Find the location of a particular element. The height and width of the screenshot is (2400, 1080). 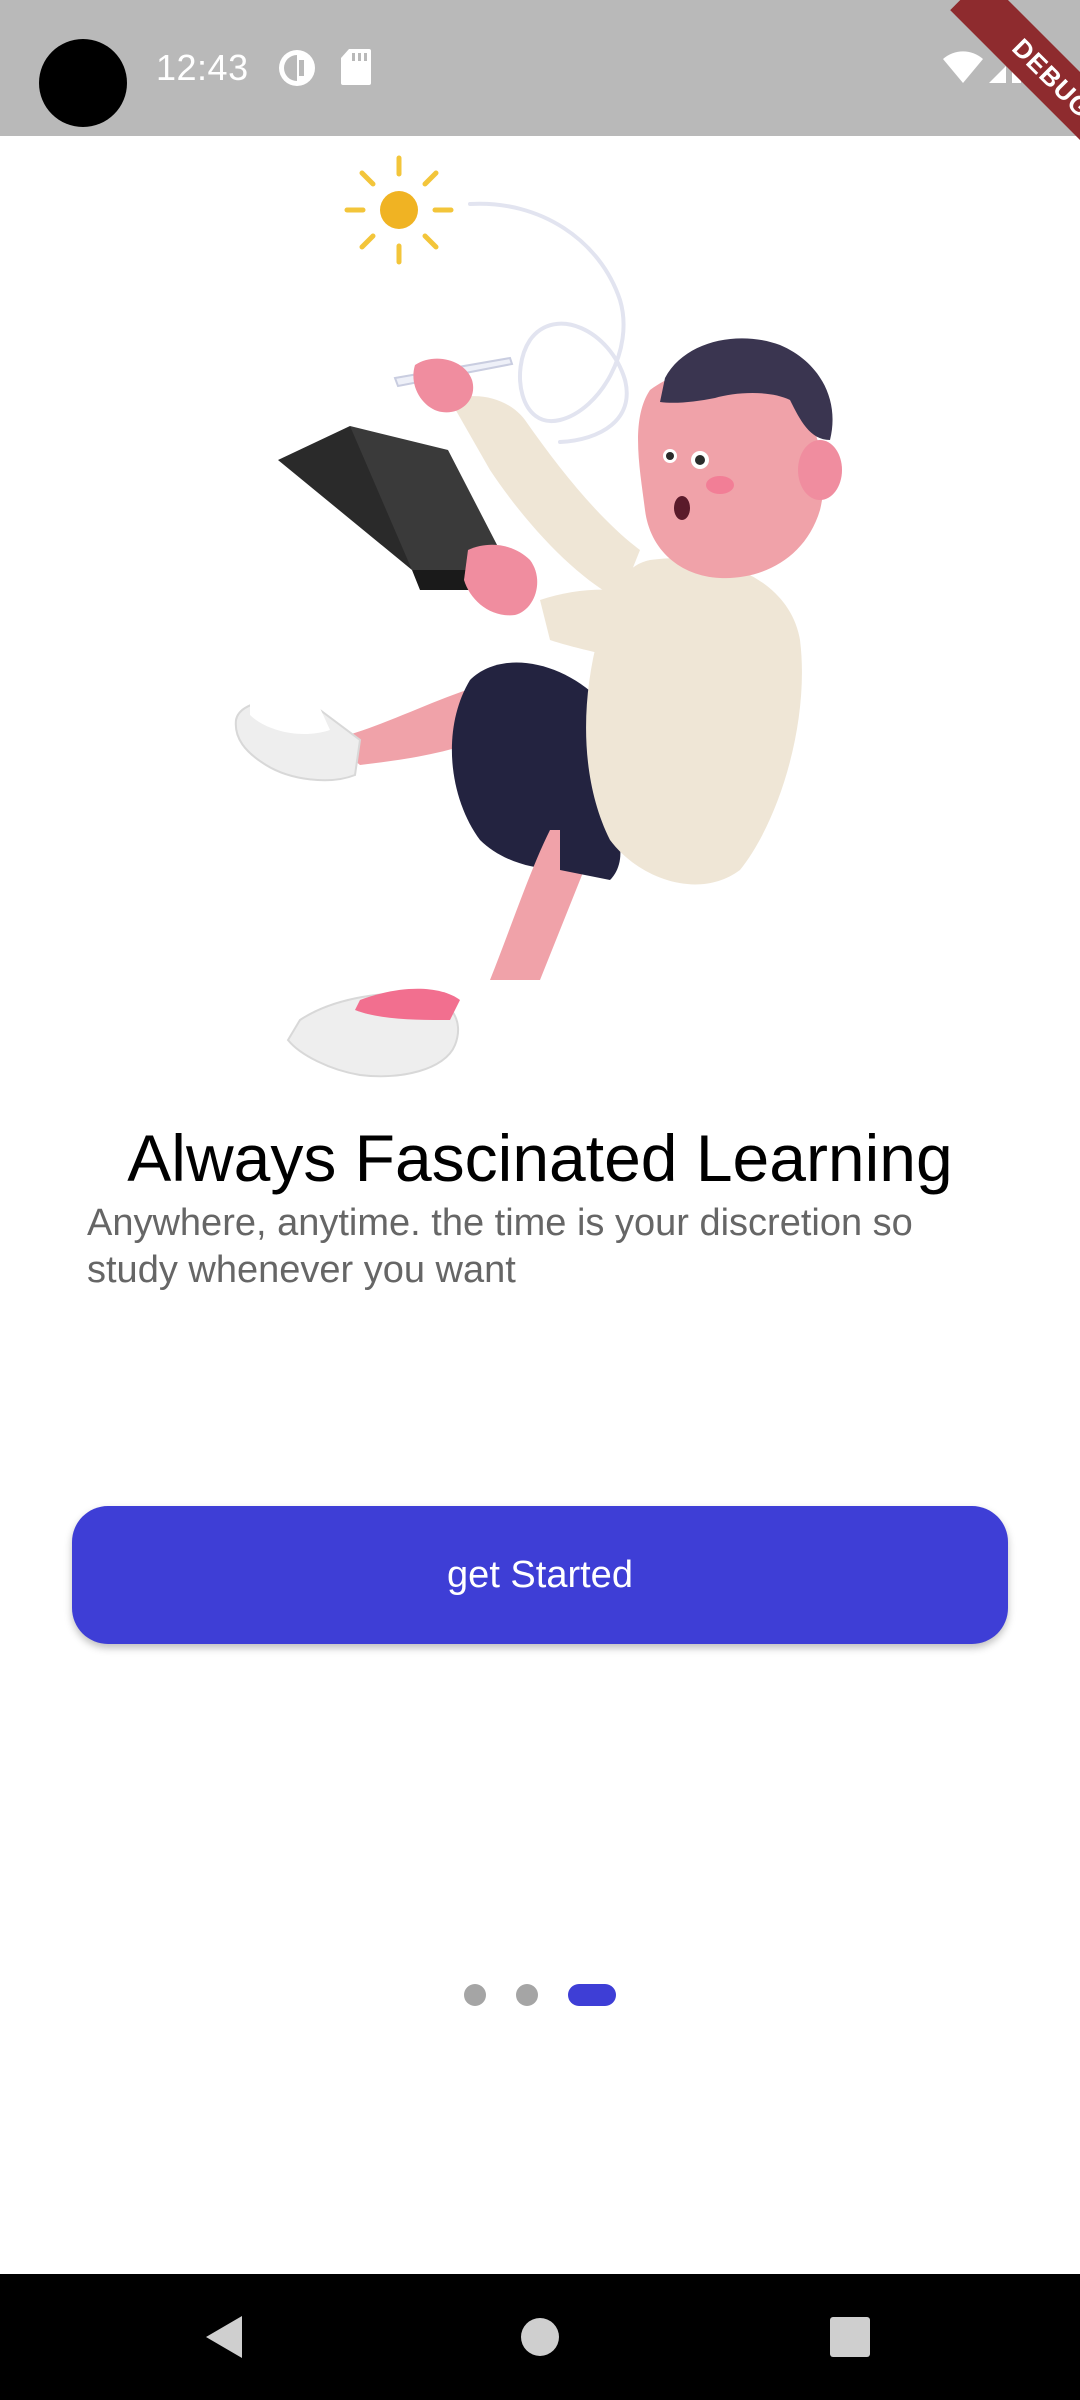

battery-icon is located at coordinates (1047, 65).